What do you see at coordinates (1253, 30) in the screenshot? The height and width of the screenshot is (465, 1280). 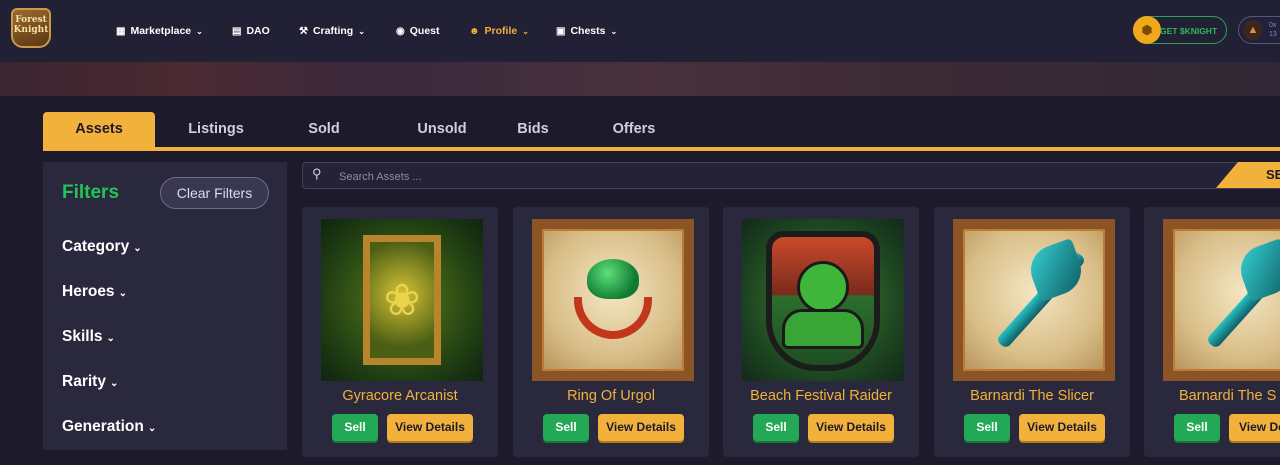 I see `metamask-fox-icon: ▲` at bounding box center [1253, 30].